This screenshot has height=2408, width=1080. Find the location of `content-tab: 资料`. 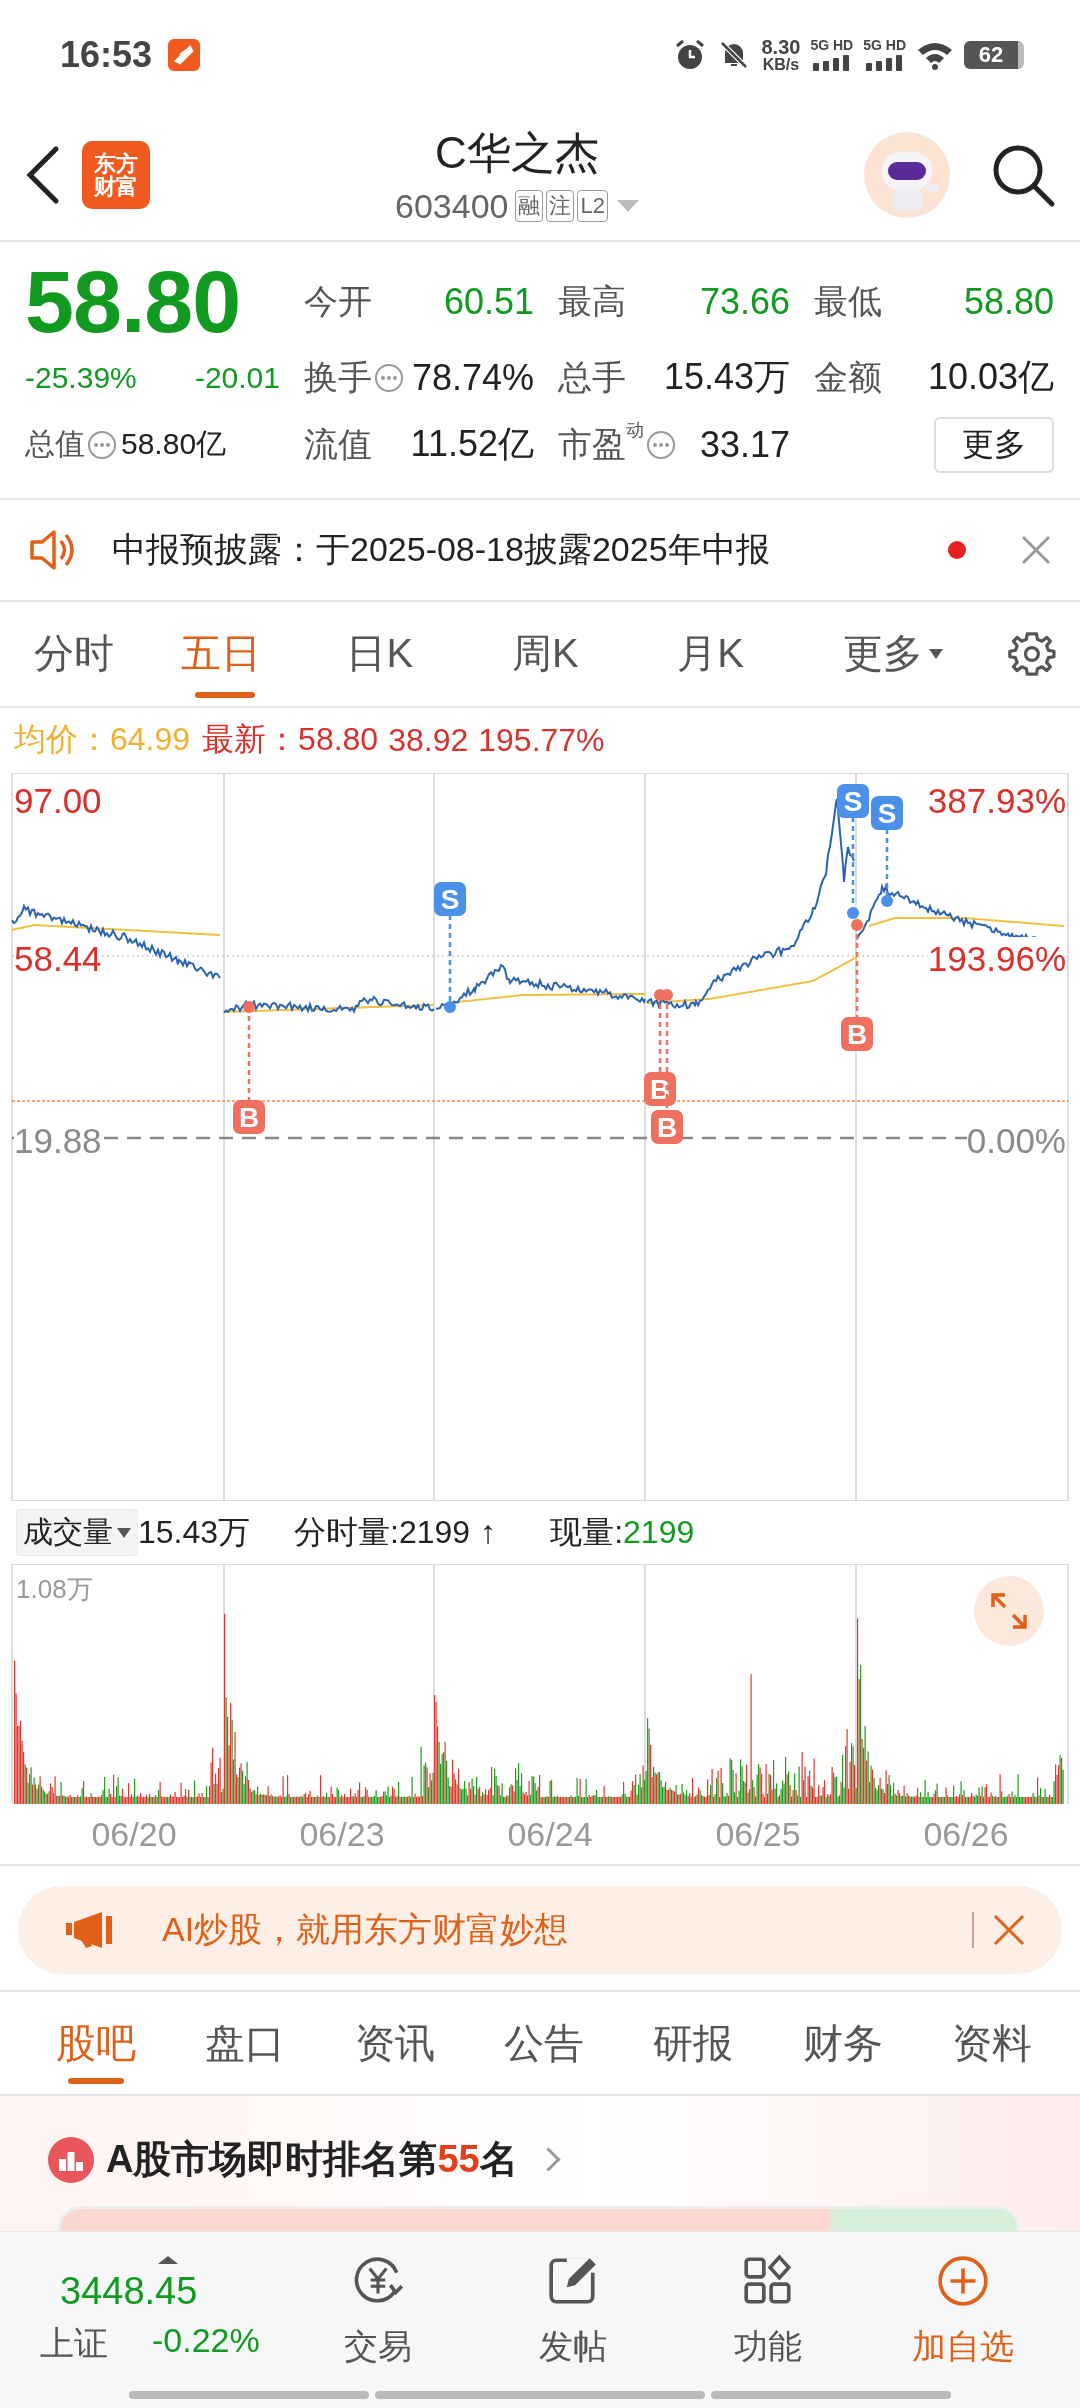

content-tab: 资料 is located at coordinates (991, 2043).